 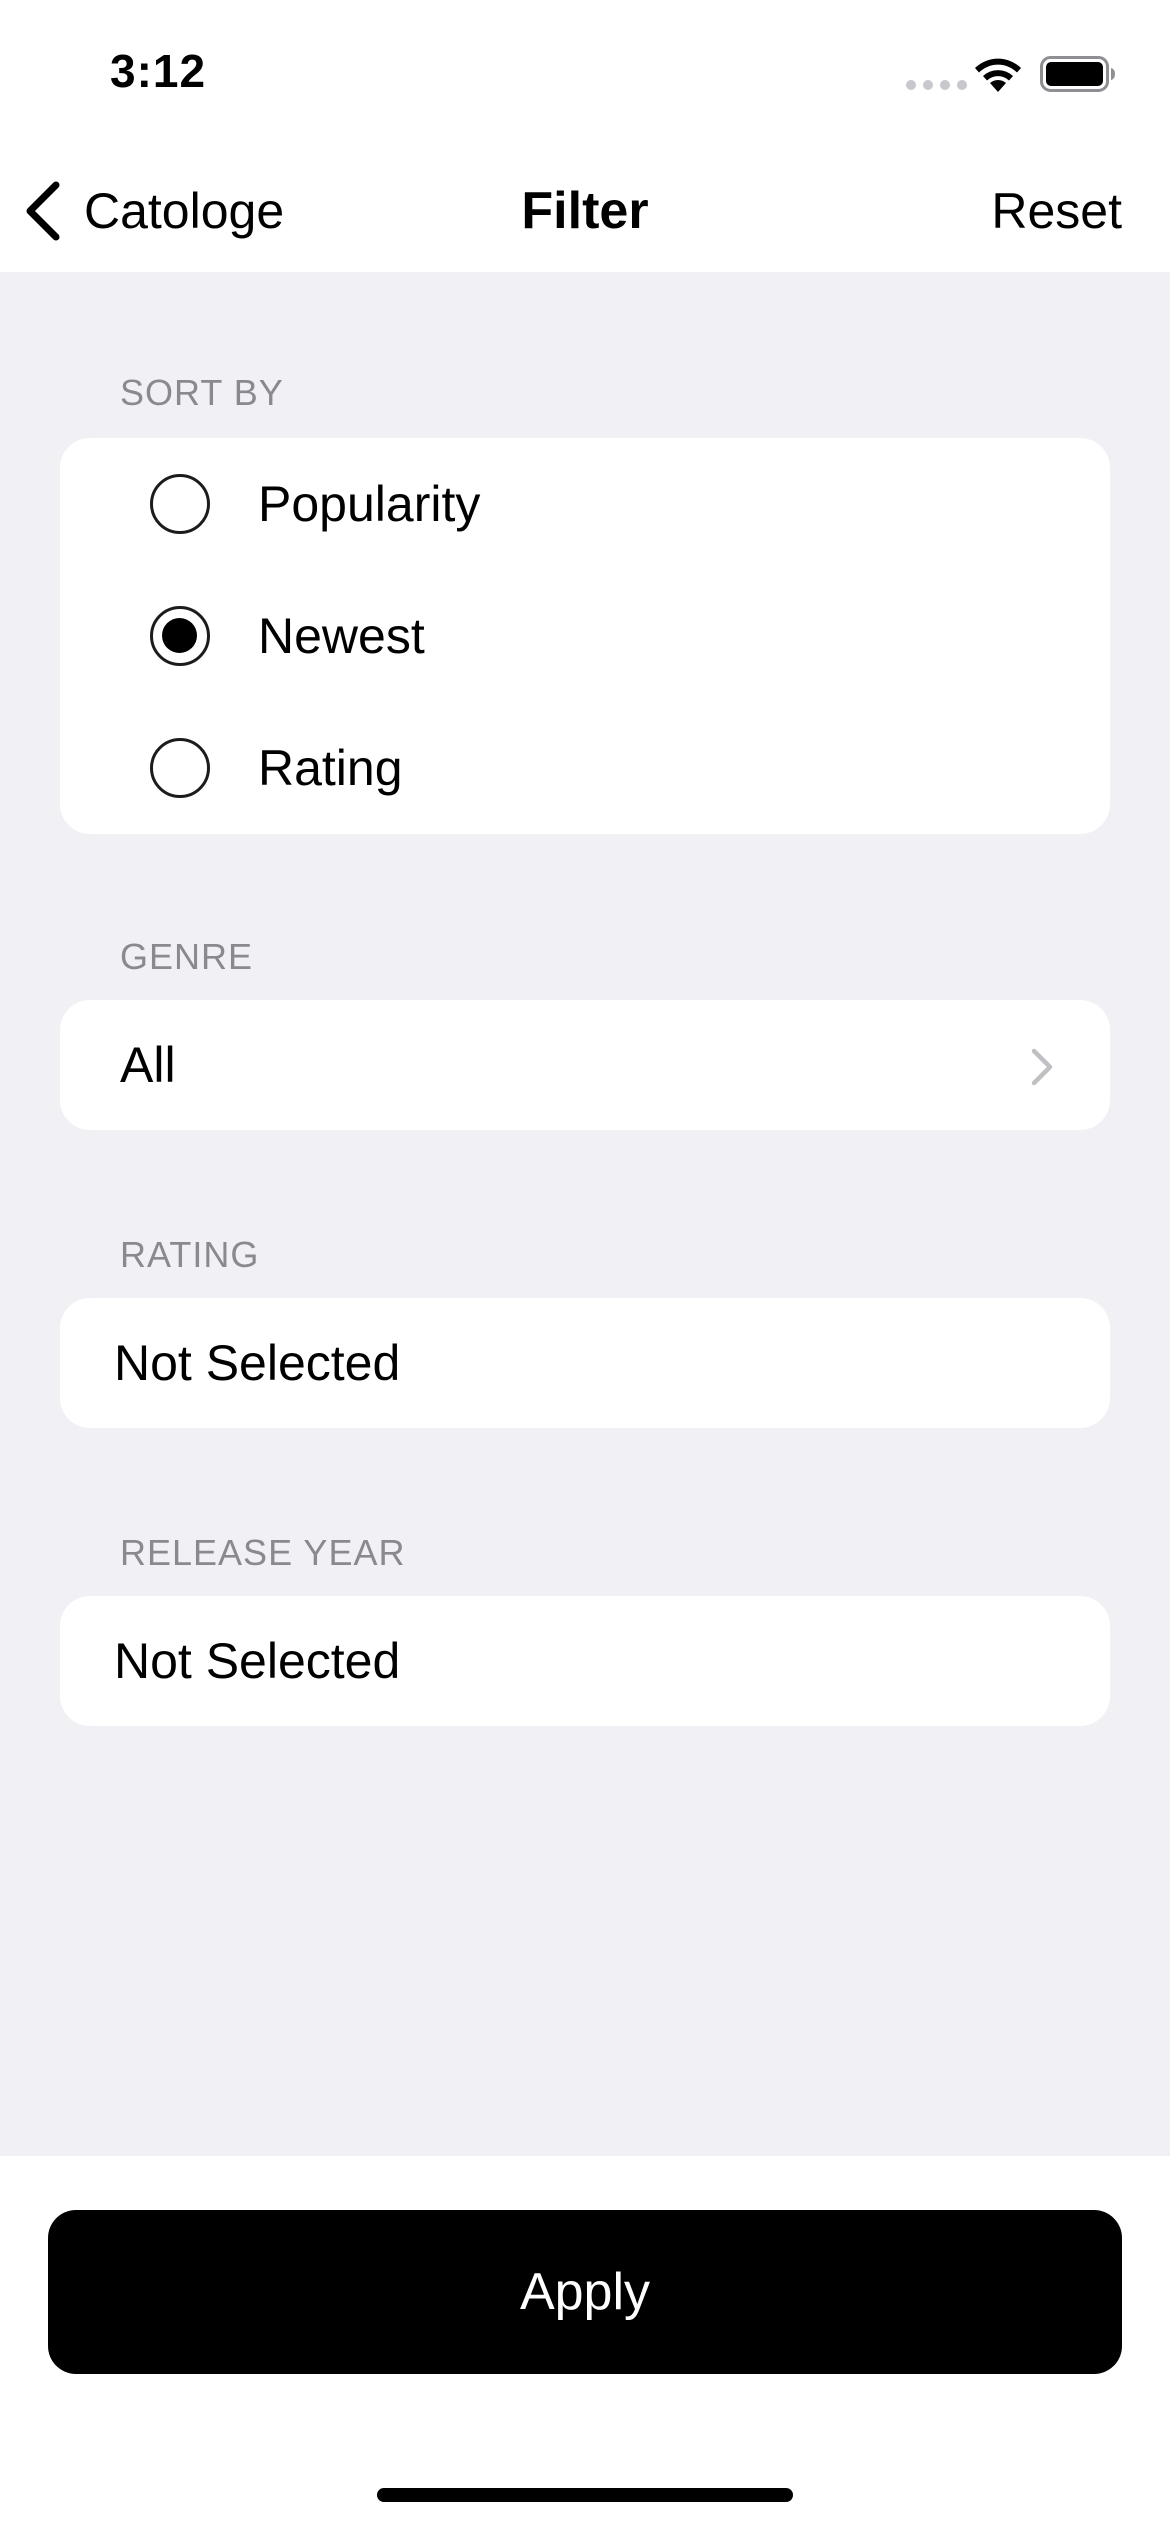 What do you see at coordinates (585, 1363) in the screenshot?
I see `rating-row: Not Selected` at bounding box center [585, 1363].